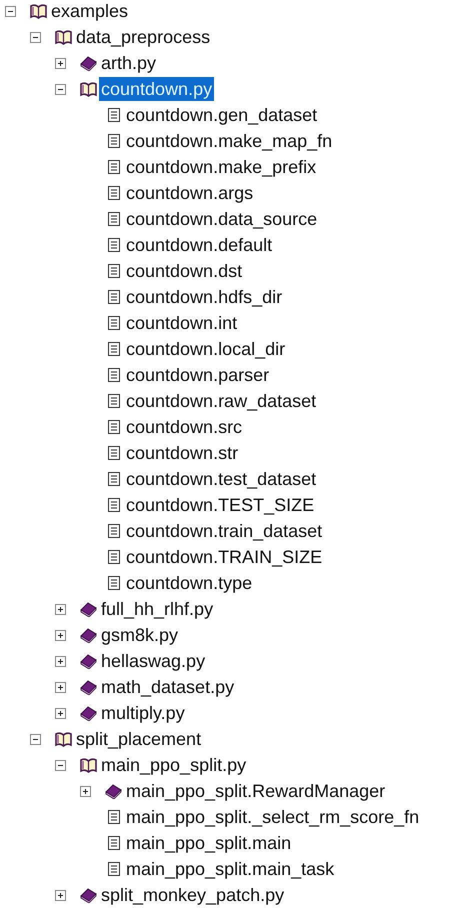  What do you see at coordinates (182, 323) in the screenshot?
I see `tree-item: countdown.int` at bounding box center [182, 323].